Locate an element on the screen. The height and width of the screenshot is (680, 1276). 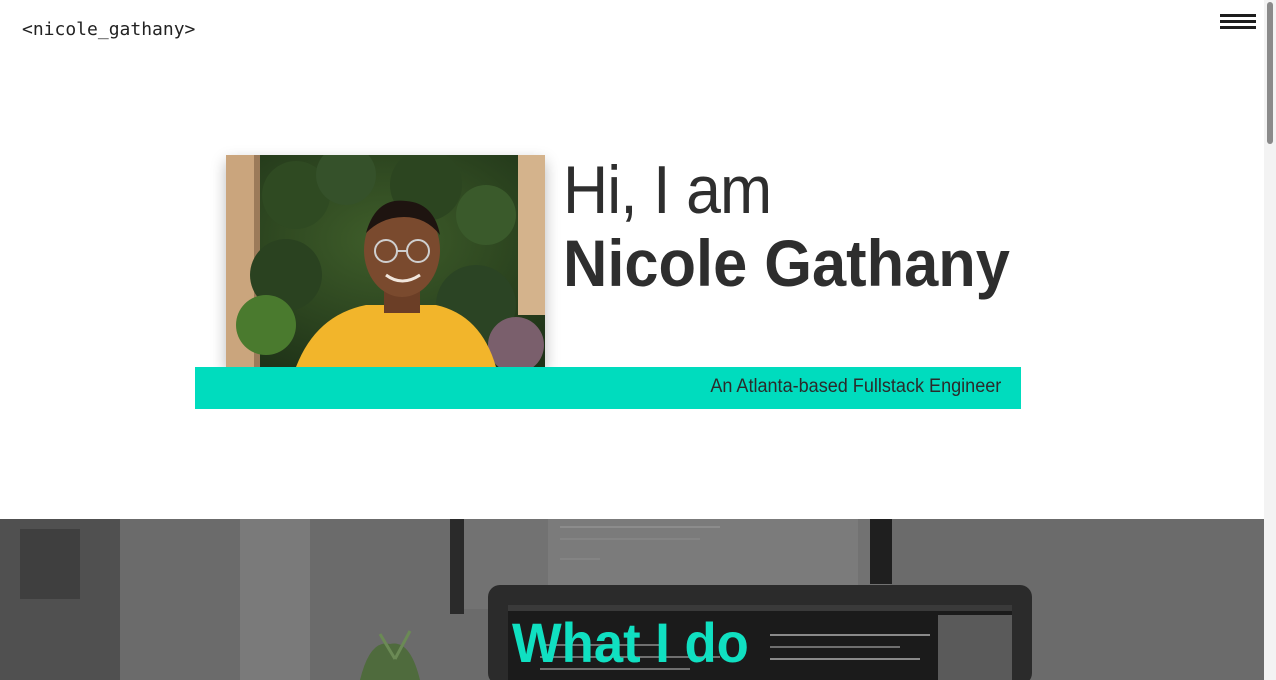
what-i-do-title: What I do is located at coordinates (630, 642).